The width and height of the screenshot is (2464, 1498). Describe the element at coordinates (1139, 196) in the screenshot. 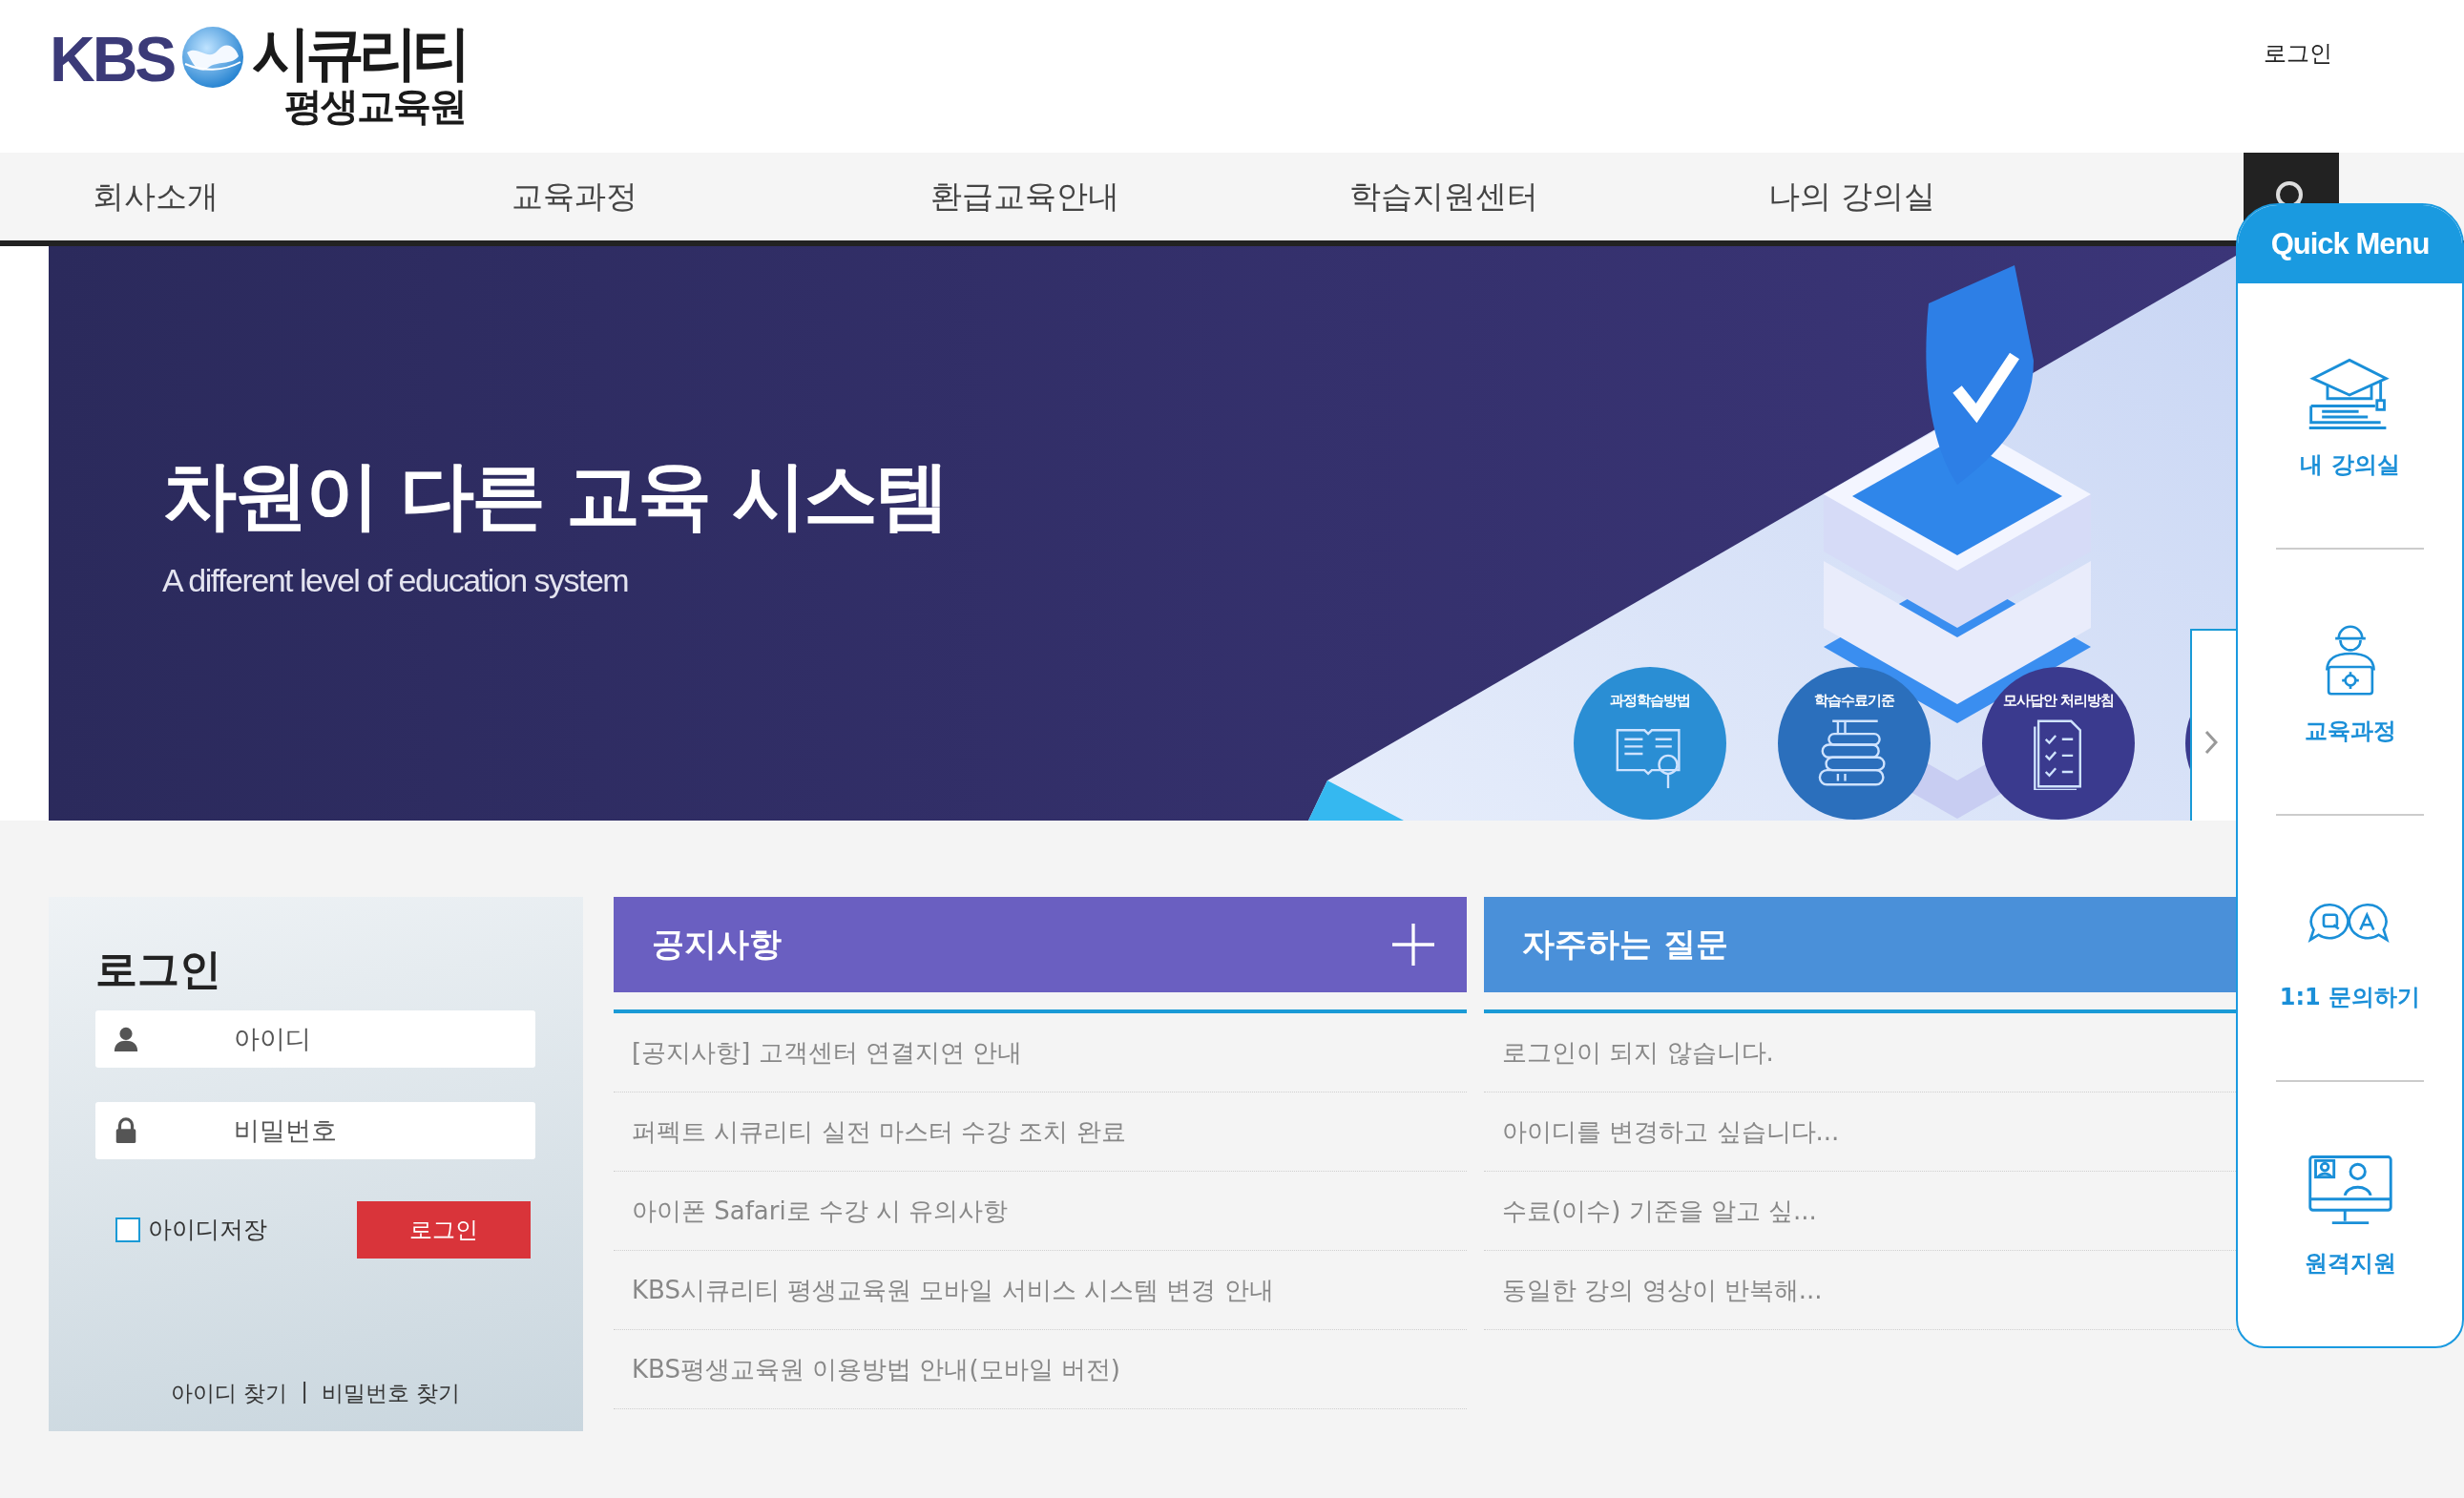

I see `nav-menu-item: 환급교육안내` at that location.